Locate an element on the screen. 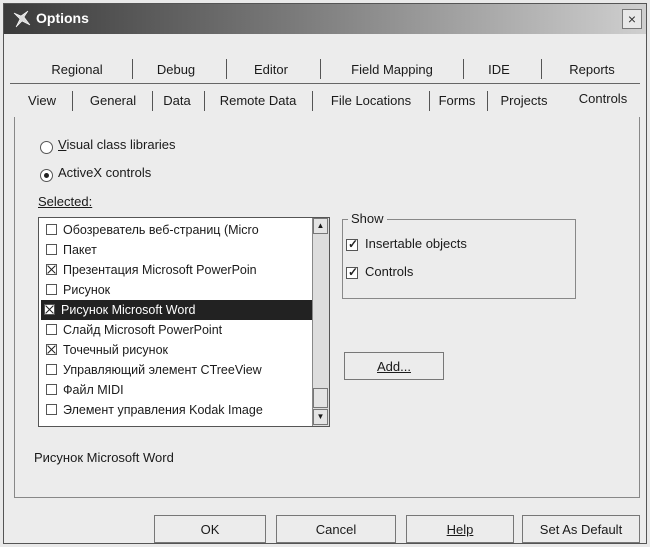  tab-ide: IDE is located at coordinates (499, 70).